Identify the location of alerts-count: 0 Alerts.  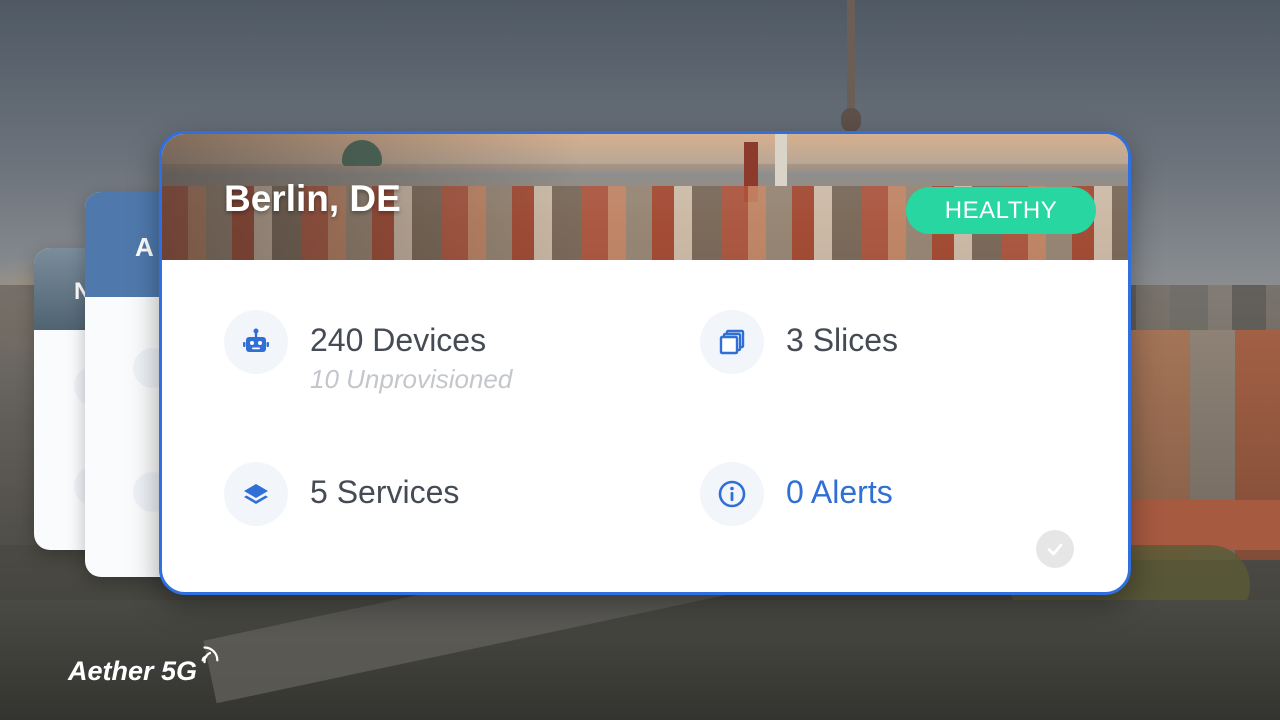
(839, 492).